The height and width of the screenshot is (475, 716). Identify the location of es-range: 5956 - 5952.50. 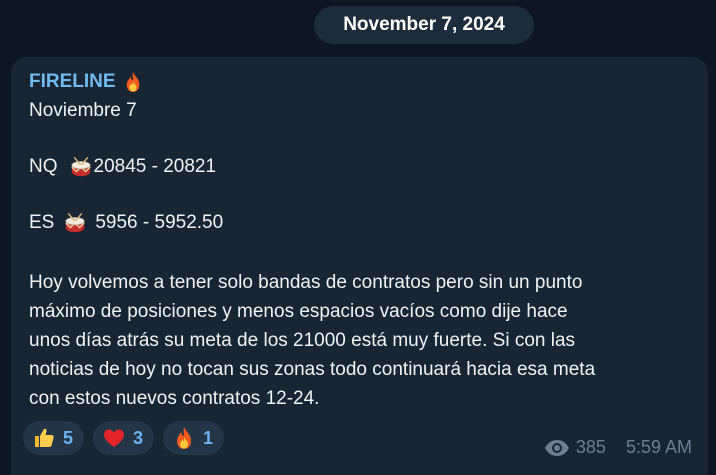
(159, 222).